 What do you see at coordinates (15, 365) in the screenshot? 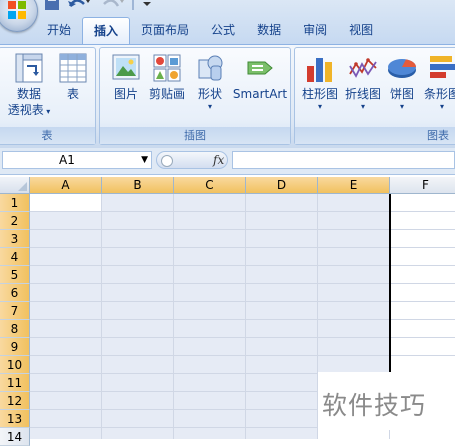
I see `row-header-10: 10` at bounding box center [15, 365].